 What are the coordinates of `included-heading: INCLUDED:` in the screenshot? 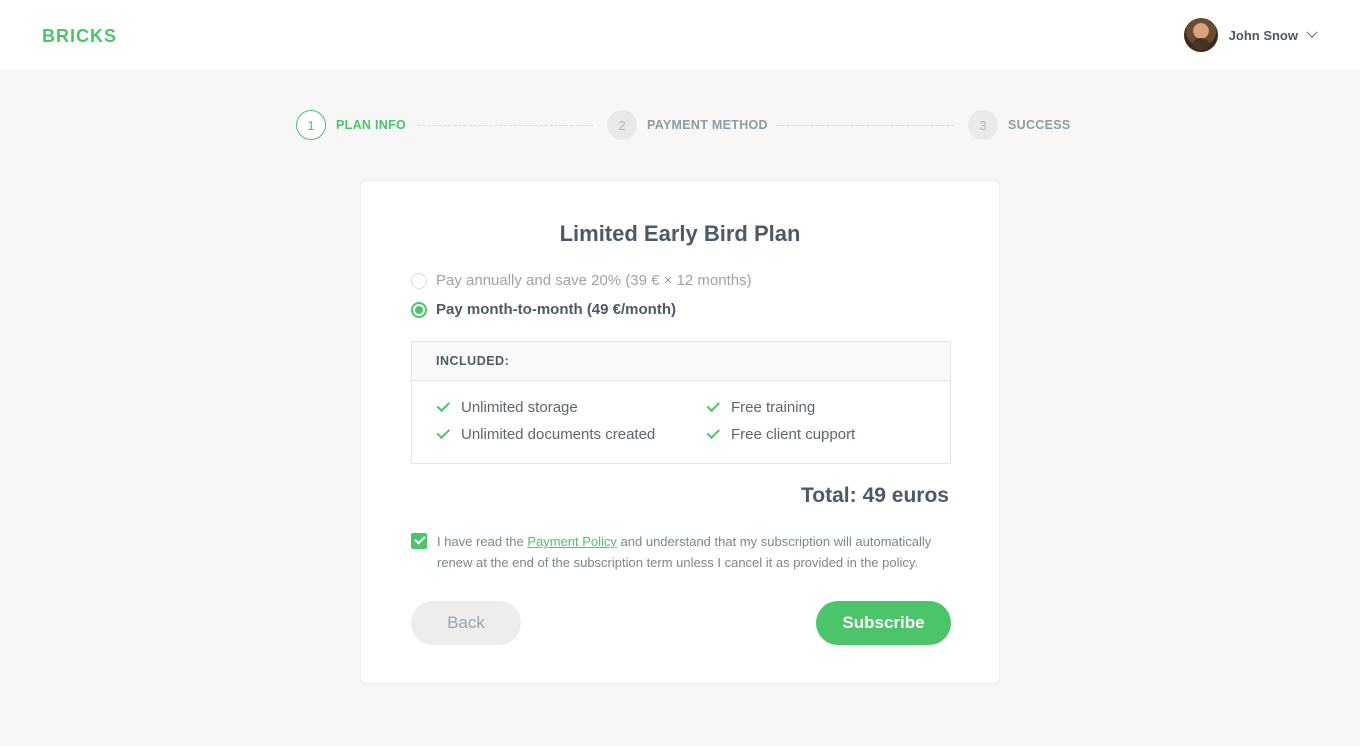 It's located at (681, 361).